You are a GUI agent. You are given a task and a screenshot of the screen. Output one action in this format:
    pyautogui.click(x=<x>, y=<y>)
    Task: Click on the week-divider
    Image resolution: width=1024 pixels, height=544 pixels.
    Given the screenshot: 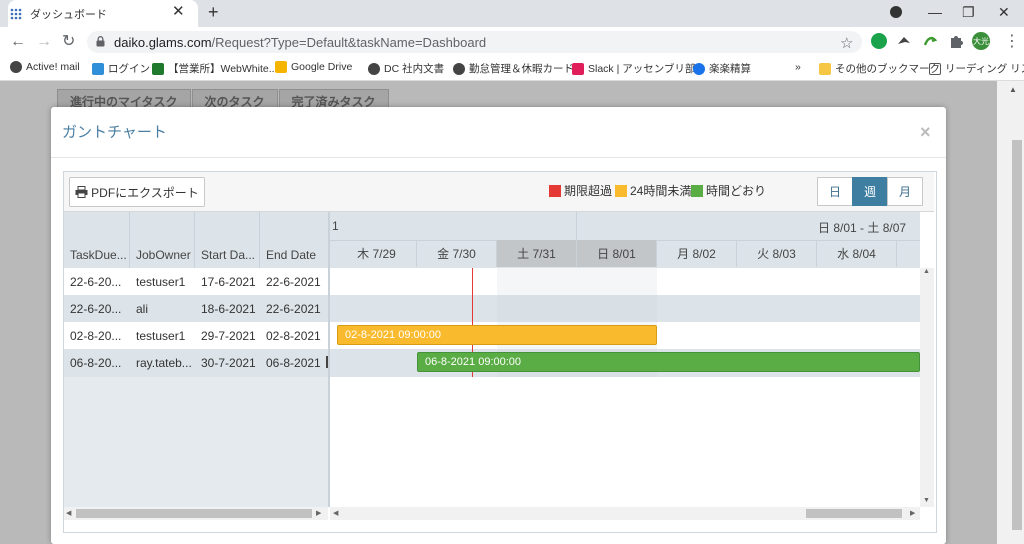 What is the action you would take?
    pyautogui.click(x=576, y=226)
    